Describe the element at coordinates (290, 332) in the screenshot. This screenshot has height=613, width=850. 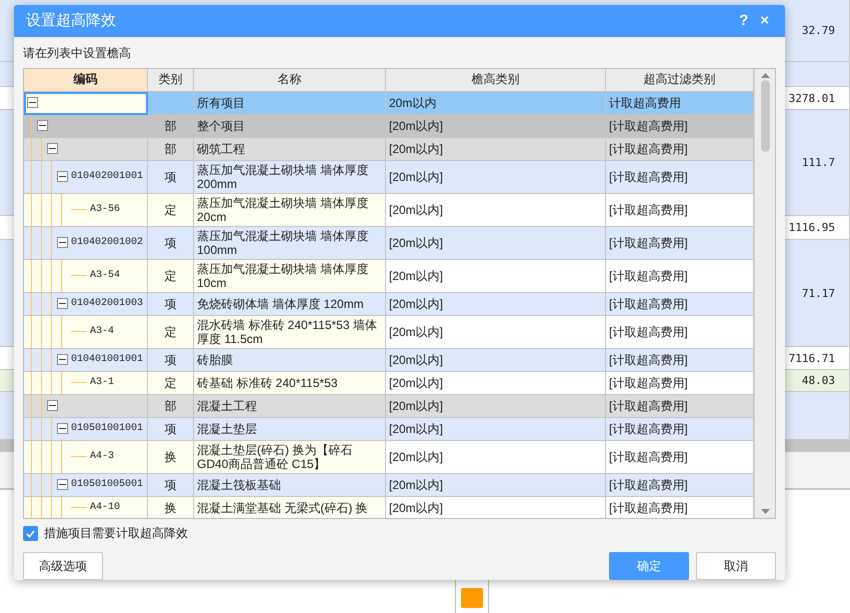
I see `table-cell: 混水砖墙 标准砖 240*115*53 墙体厚度 11.5cm` at that location.